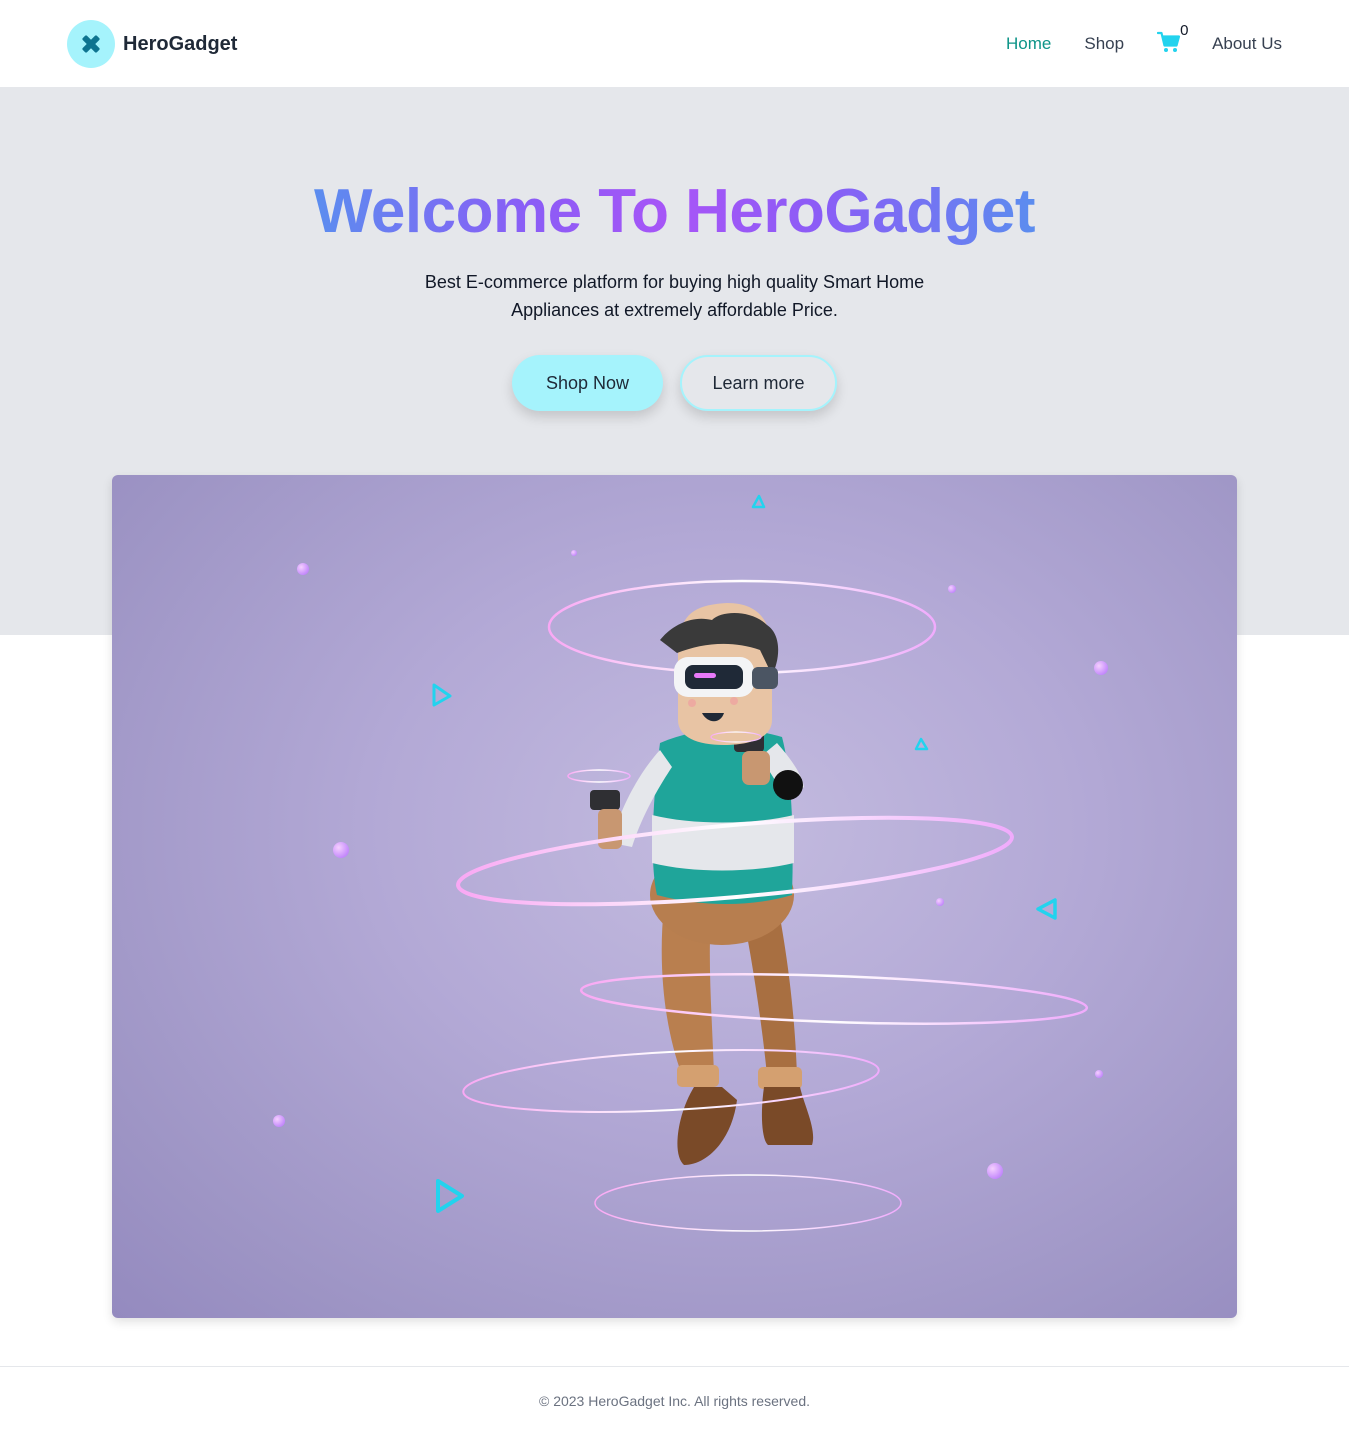 The width and height of the screenshot is (1349, 1435). Describe the element at coordinates (1247, 44) in the screenshot. I see `nav-about: About Us` at that location.